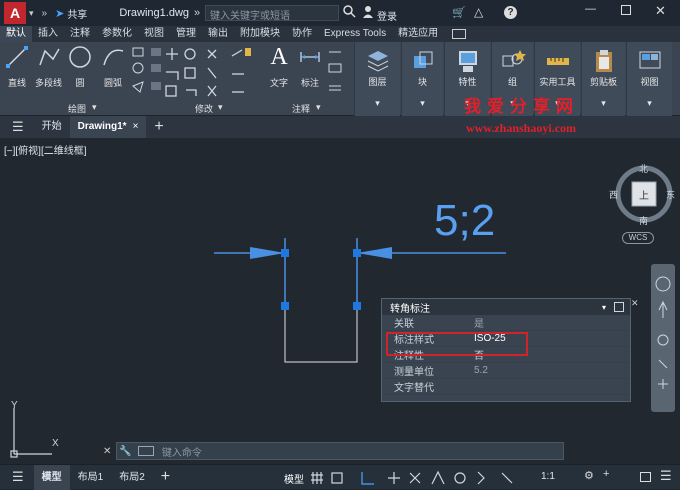  Describe the element at coordinates (80, 66) in the screenshot. I see `circle-button: 圆` at that location.